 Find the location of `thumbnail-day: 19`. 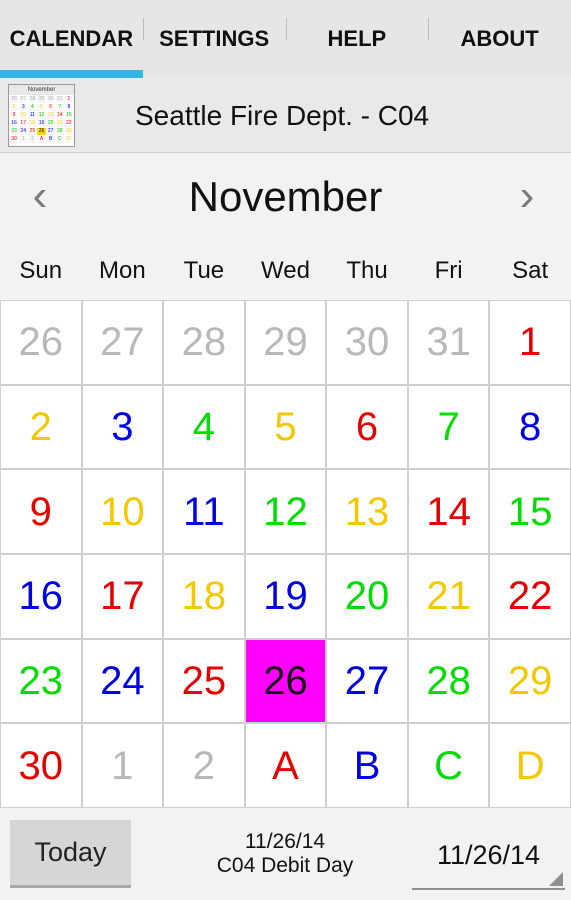

thumbnail-day: 19 is located at coordinates (41, 123).